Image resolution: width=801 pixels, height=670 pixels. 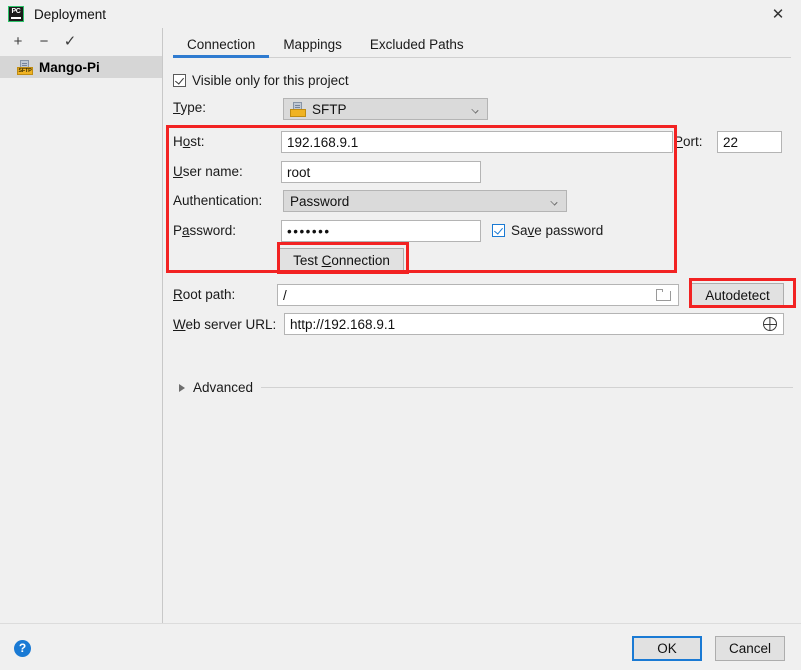 I want to click on password-input, so click(x=381, y=231).